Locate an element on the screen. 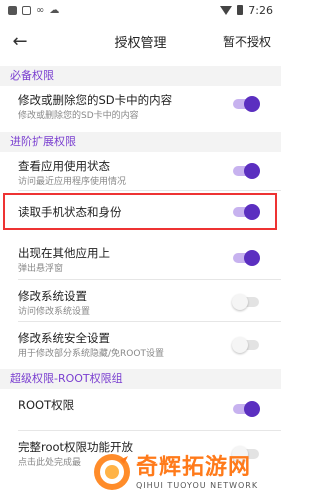 The width and height of the screenshot is (320, 500). arrow-left-icon: ← is located at coordinates (20, 41).